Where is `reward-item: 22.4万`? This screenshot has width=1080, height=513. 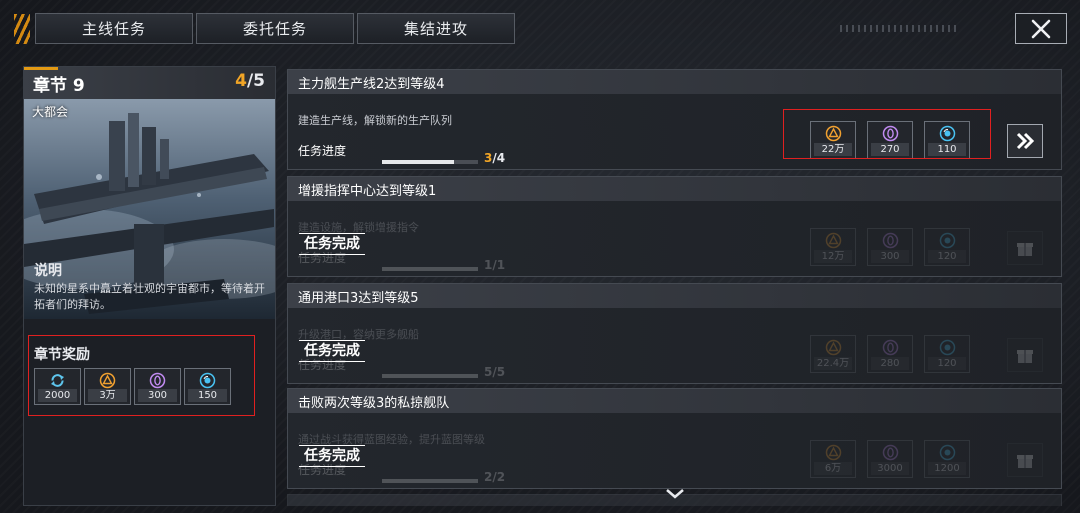 reward-item: 22.4万 is located at coordinates (833, 354).